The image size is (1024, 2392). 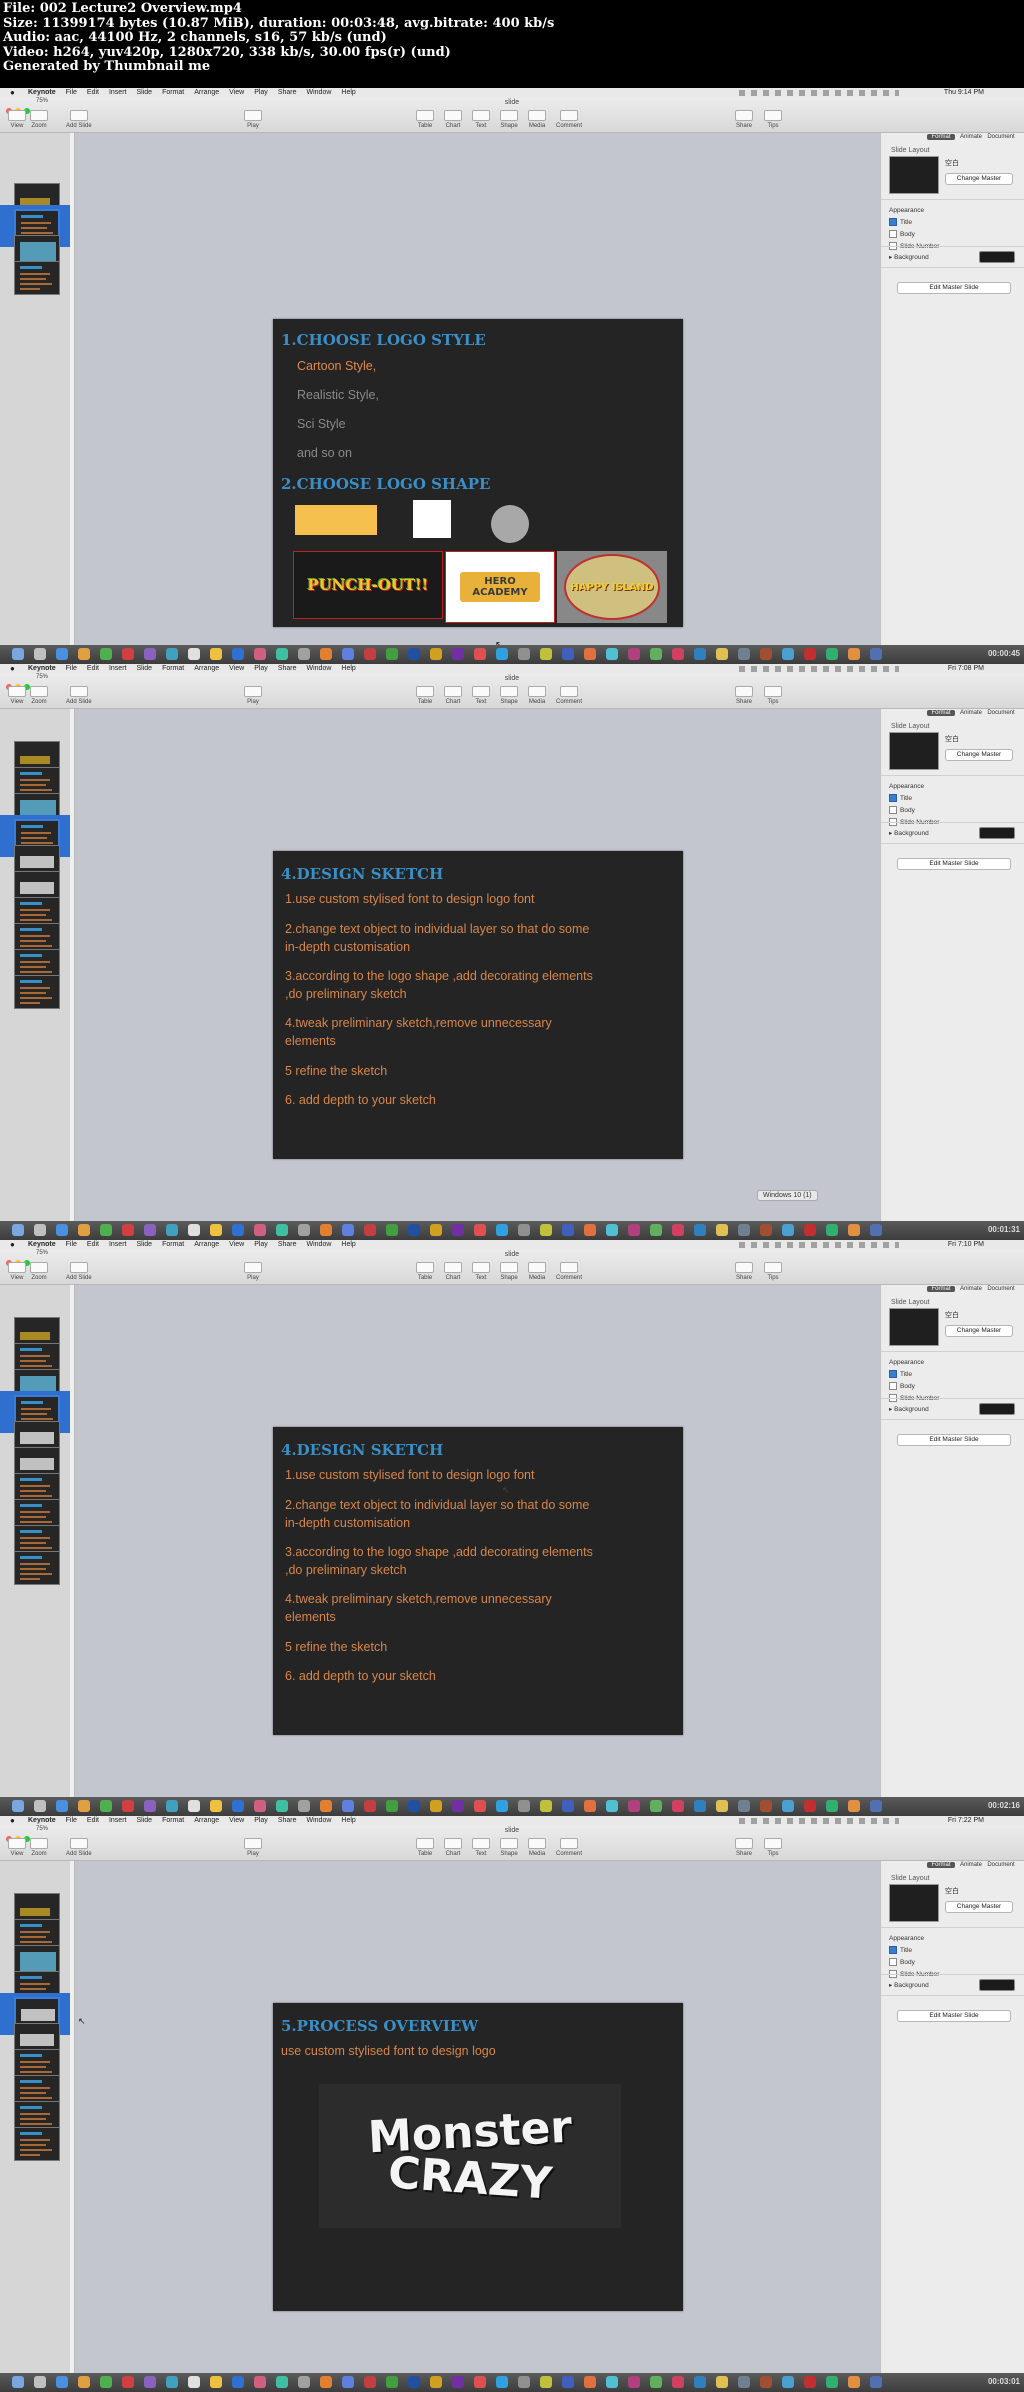 I want to click on menu-file: File, so click(x=71, y=1820).